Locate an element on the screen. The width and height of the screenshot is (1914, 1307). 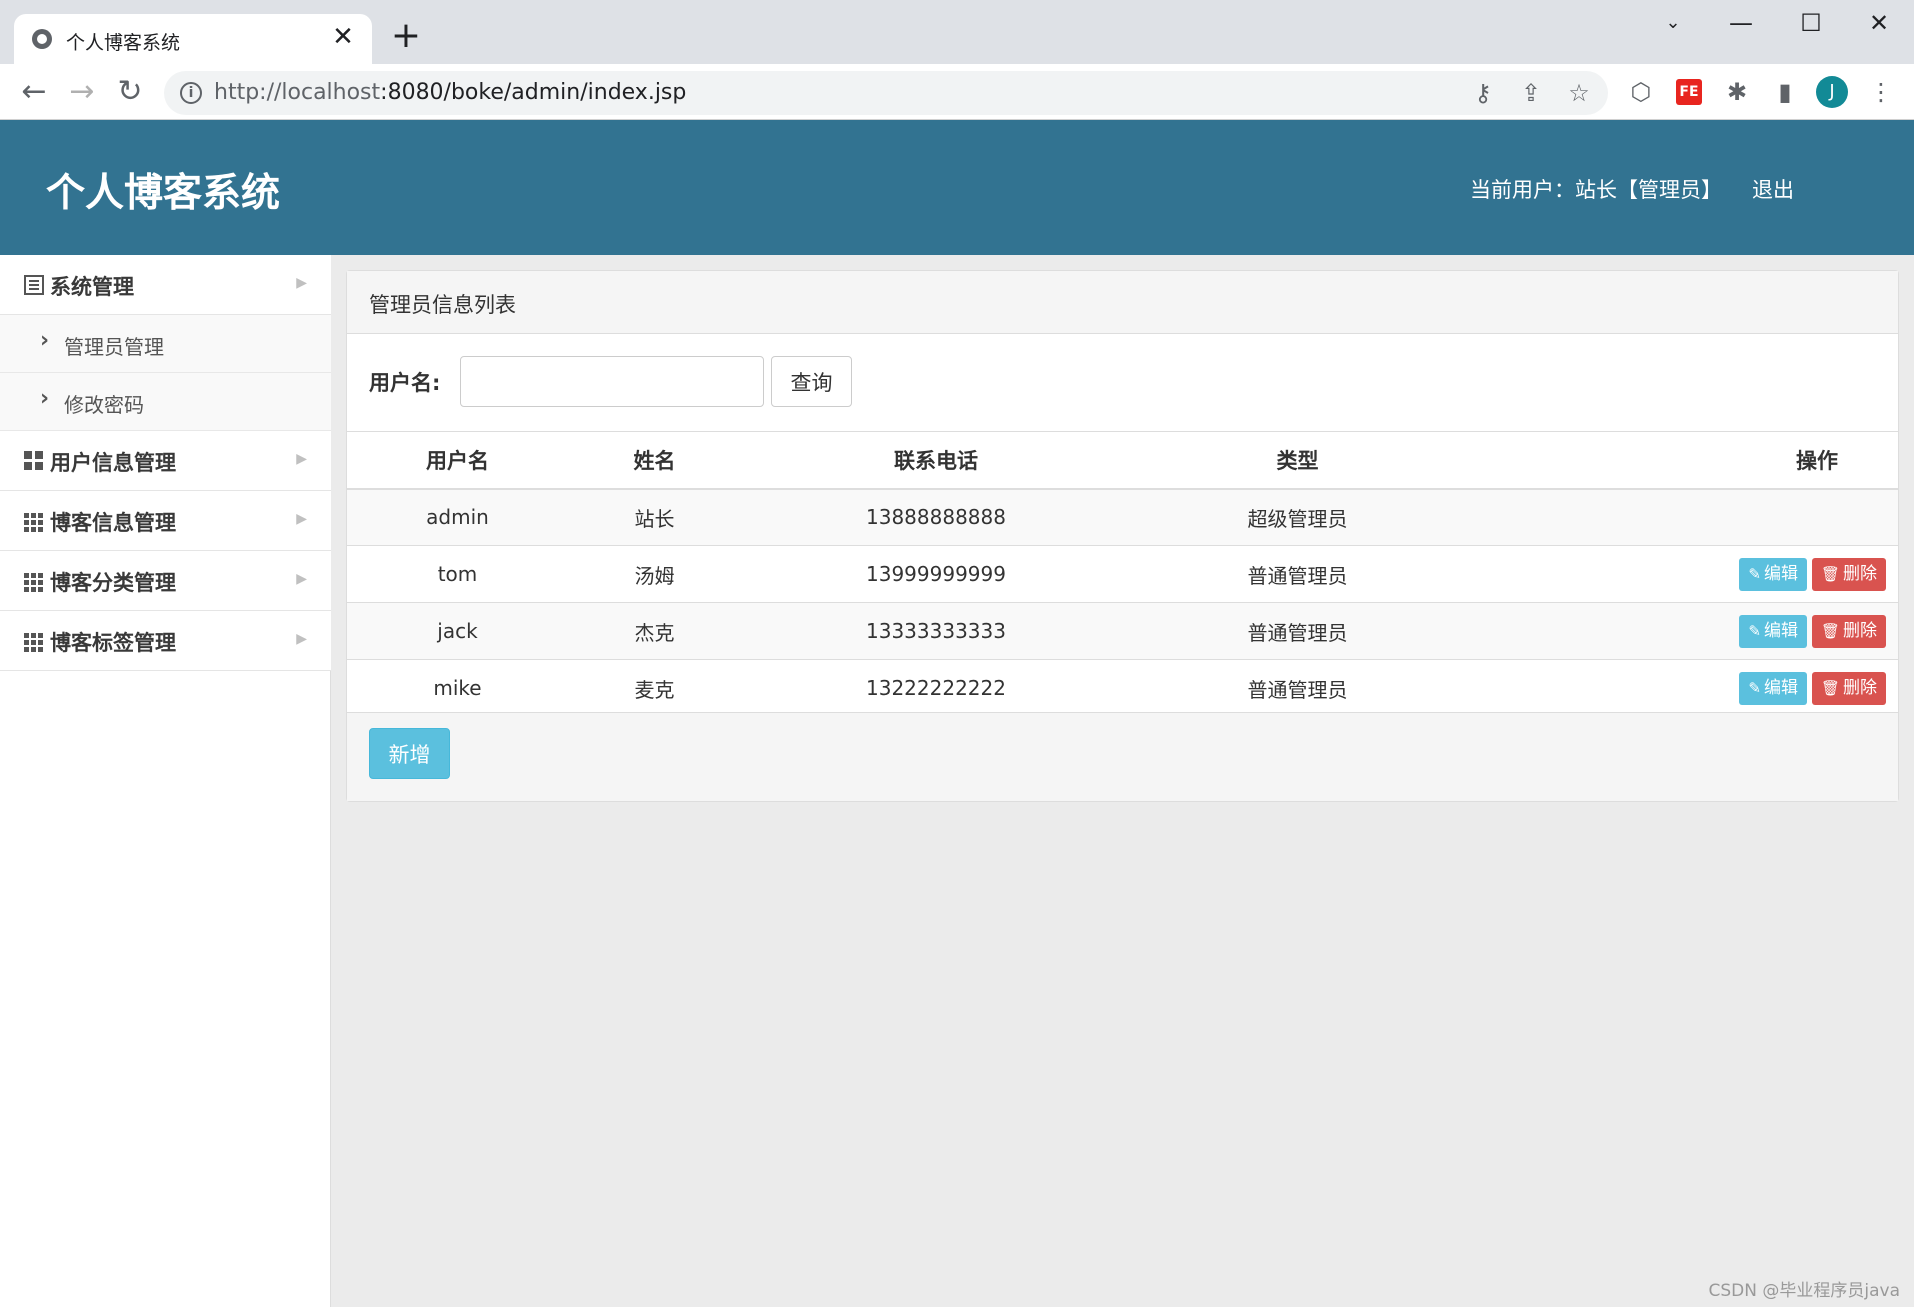
cell-username: admin is located at coordinates (457, 517).